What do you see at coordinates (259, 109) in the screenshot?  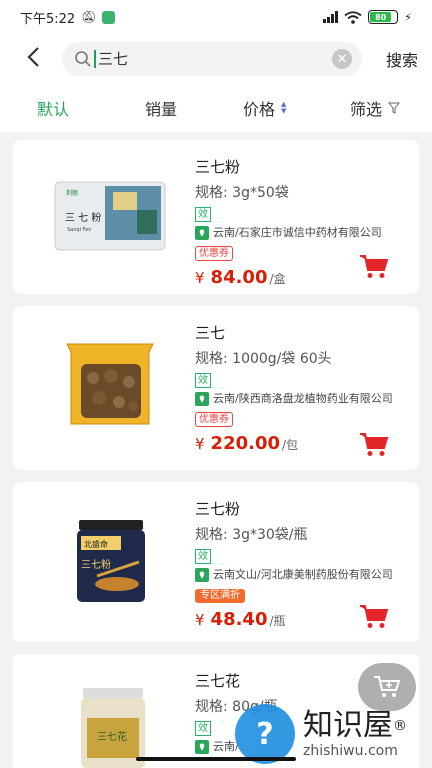 I see `sort-price-label: 价格` at bounding box center [259, 109].